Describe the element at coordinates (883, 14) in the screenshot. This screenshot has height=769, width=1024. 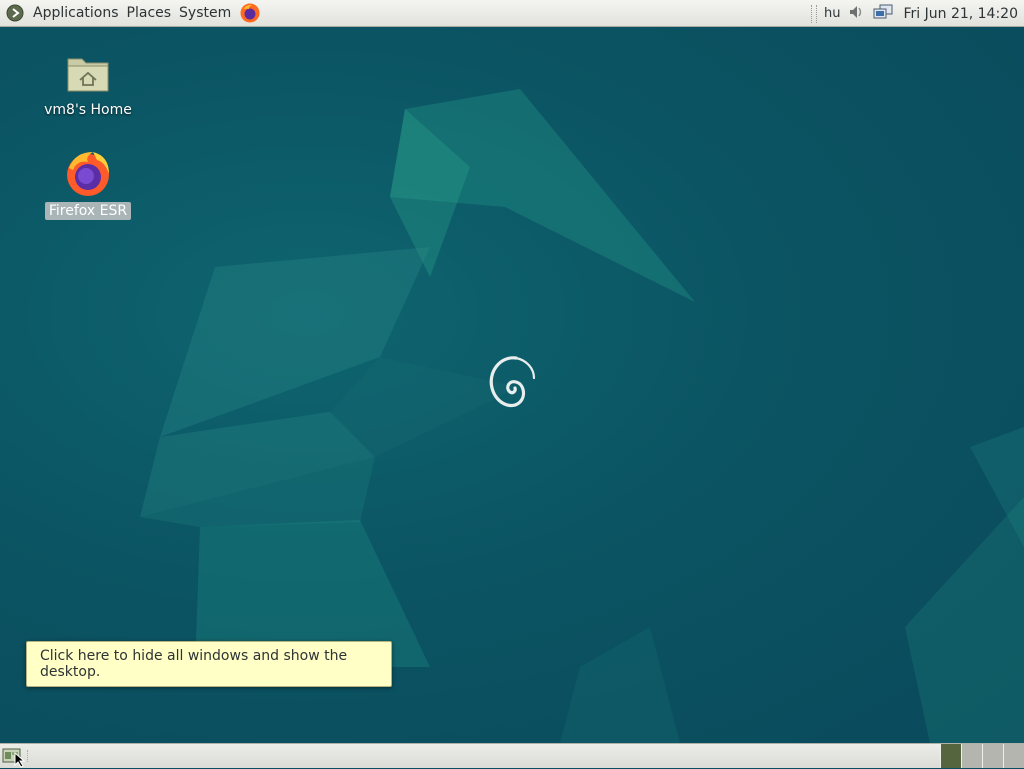
I see `network-icon` at that location.